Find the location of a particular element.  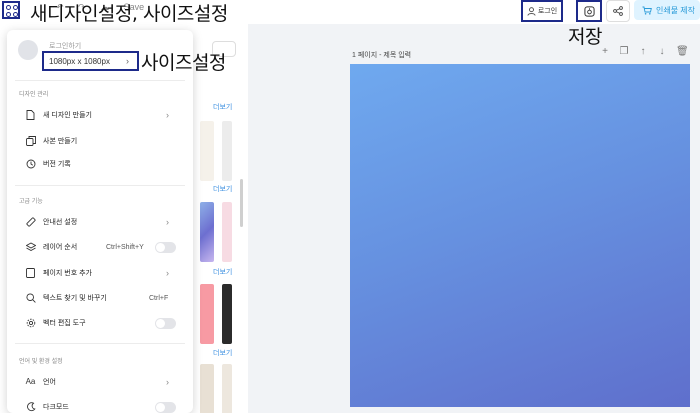

canvas-size-value: 1080px x 1080px is located at coordinates (79, 61).